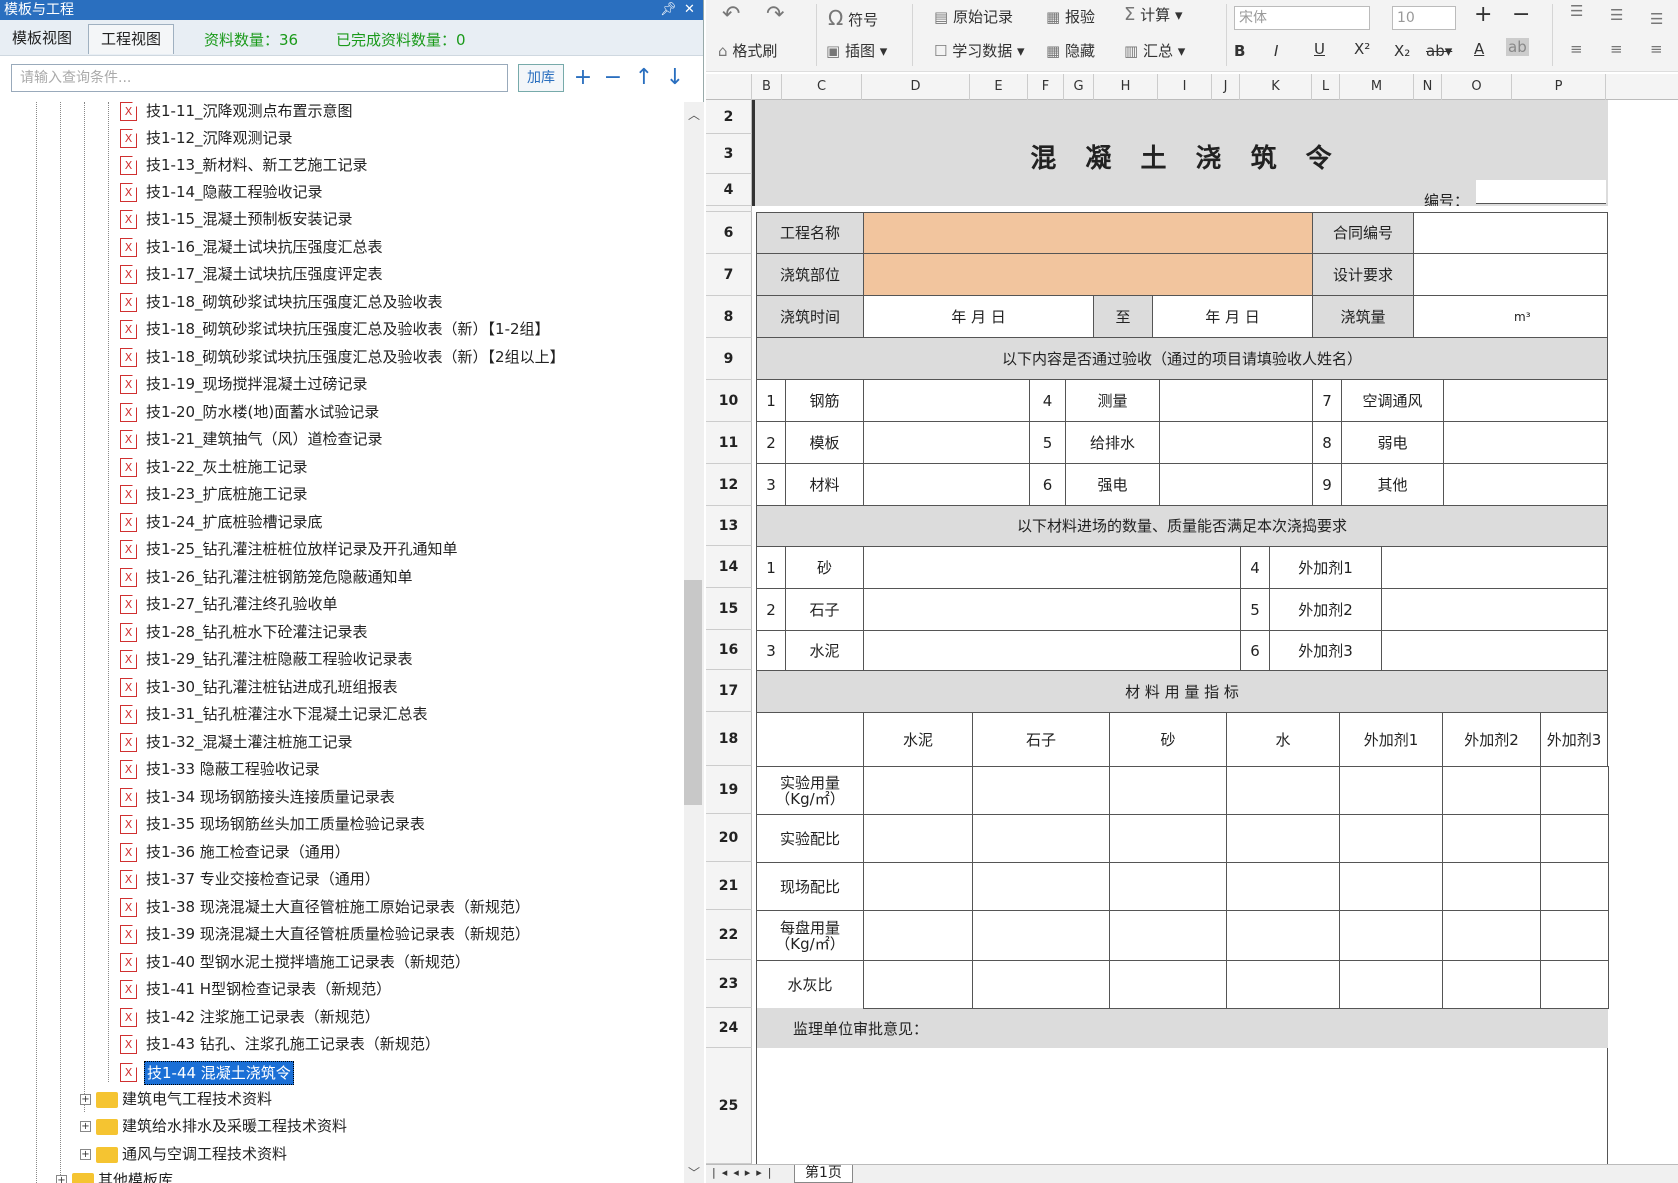 This screenshot has height=1183, width=1678. Describe the element at coordinates (856, 50) in the screenshot. I see `insert-image-button: ▣ 插图 ▾` at that location.